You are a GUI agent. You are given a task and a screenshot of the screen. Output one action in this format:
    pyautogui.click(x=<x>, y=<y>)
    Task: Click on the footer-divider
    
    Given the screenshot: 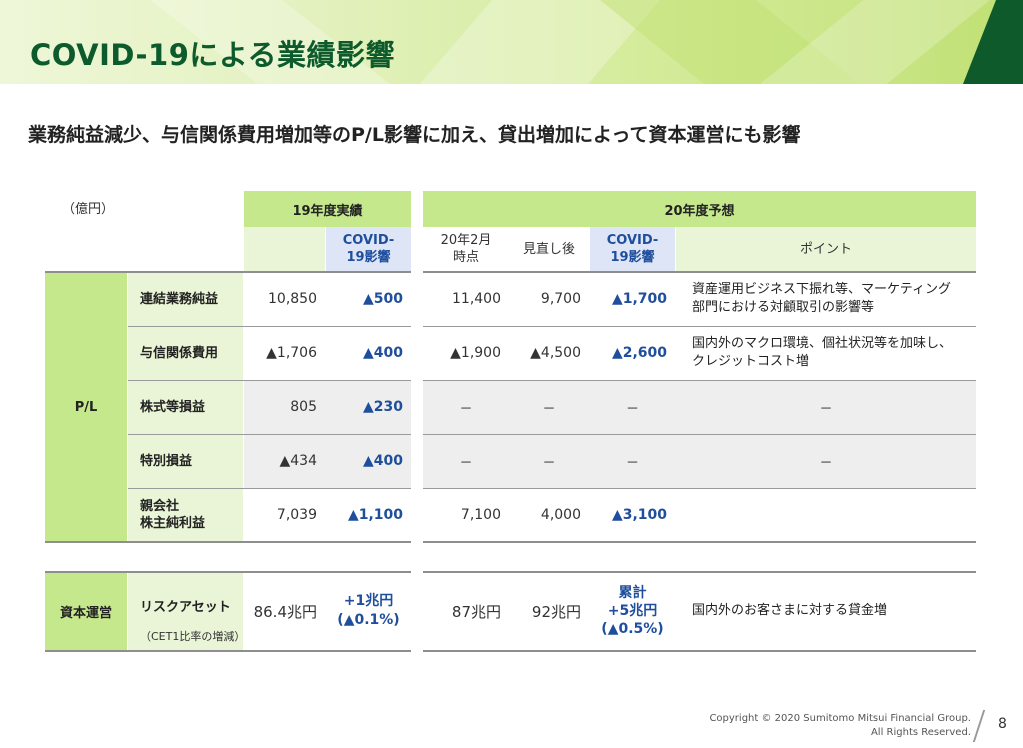 What is the action you would take?
    pyautogui.click(x=979, y=726)
    